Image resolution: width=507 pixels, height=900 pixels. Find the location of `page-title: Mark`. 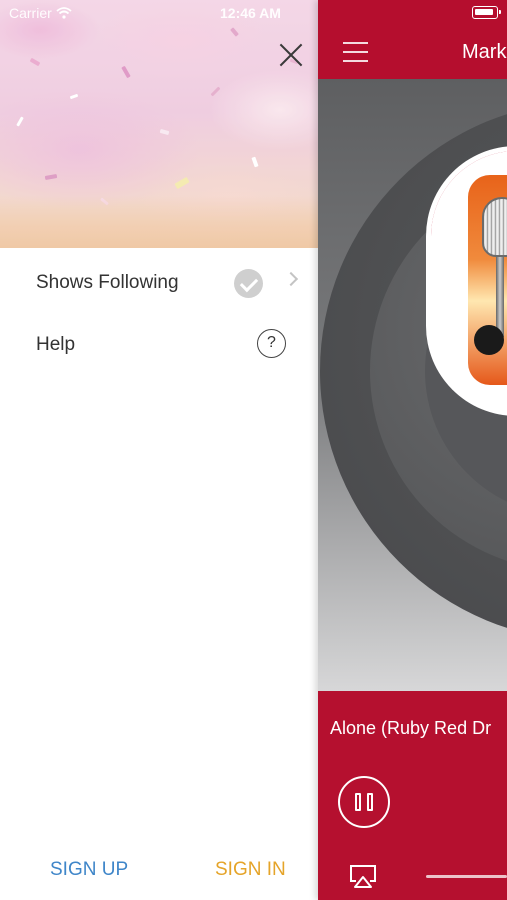

page-title: Mark is located at coordinates (484, 52).